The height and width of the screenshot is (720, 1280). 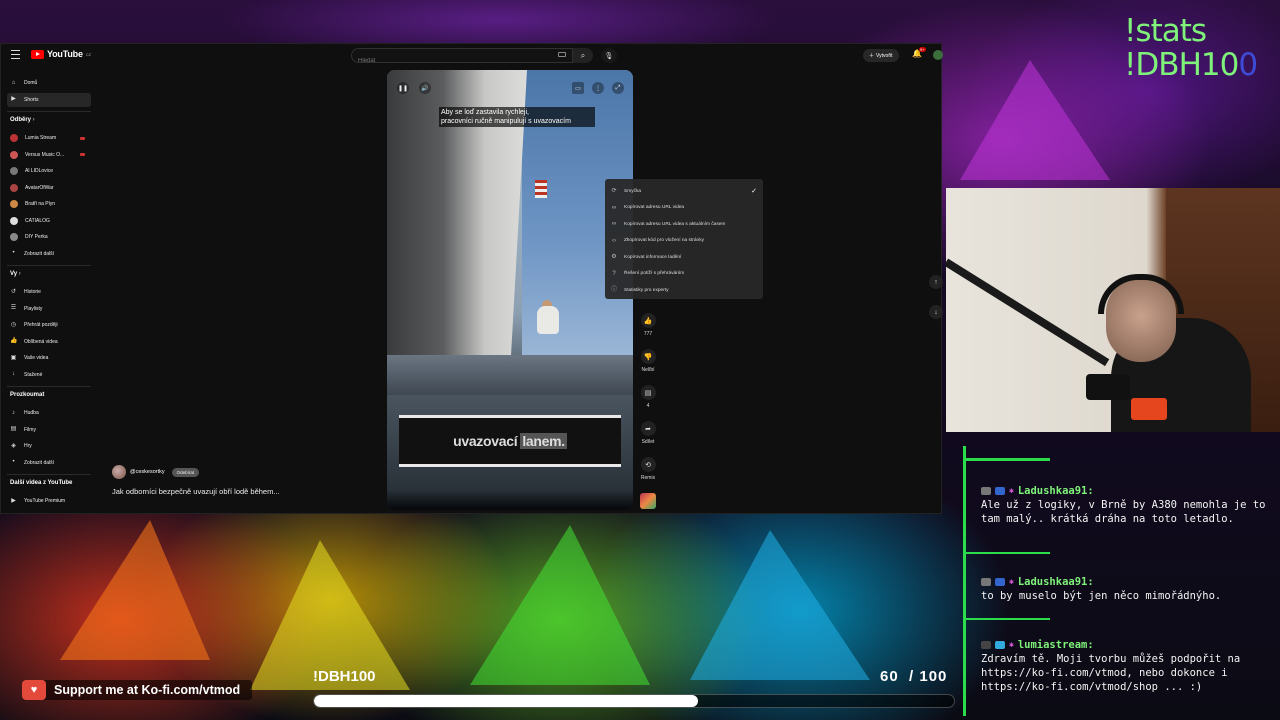 I want to click on home-icon: ⌂, so click(x=13, y=82).